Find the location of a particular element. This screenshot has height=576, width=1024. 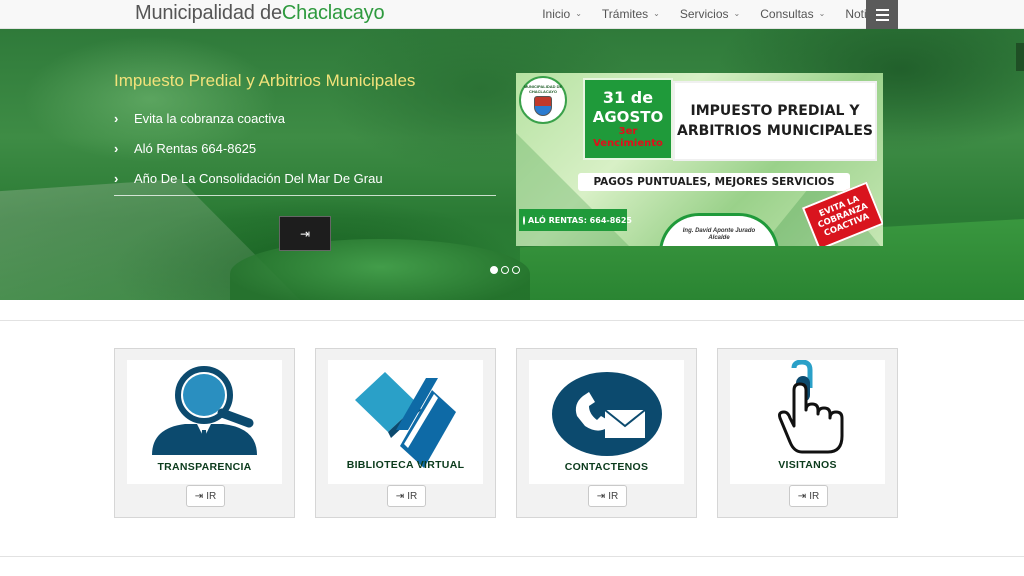

card-label: VISITANOS is located at coordinates (807, 465).